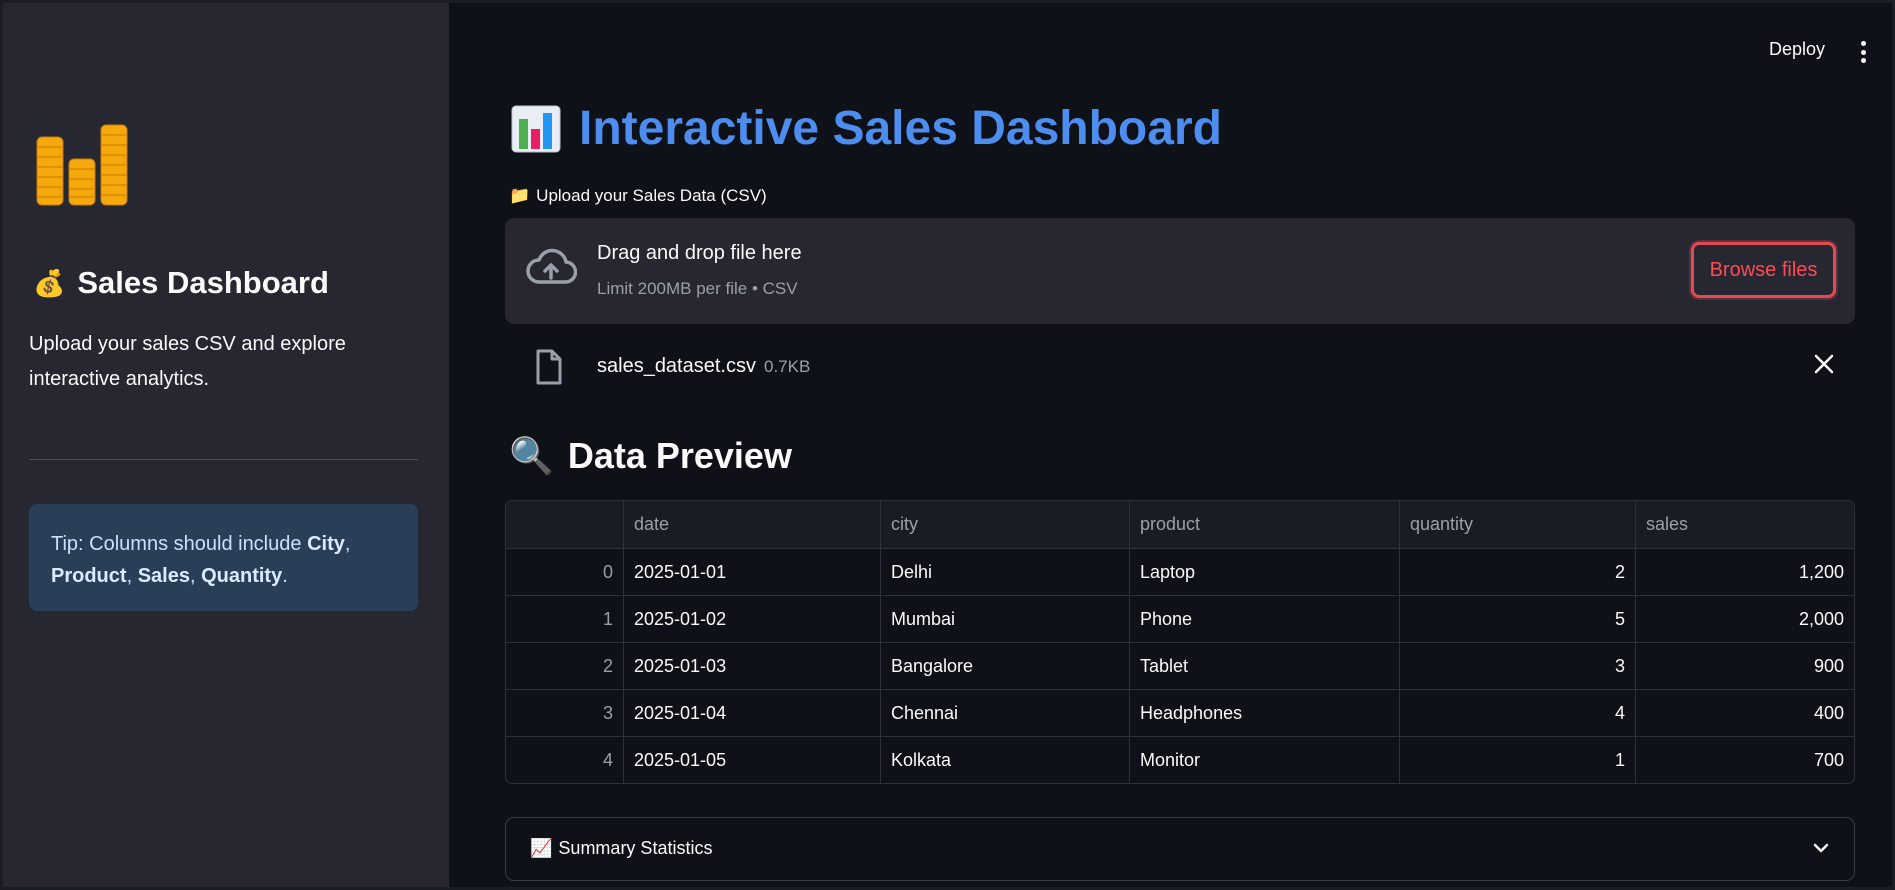  I want to click on cell-date: 2025-01-05, so click(751, 760).